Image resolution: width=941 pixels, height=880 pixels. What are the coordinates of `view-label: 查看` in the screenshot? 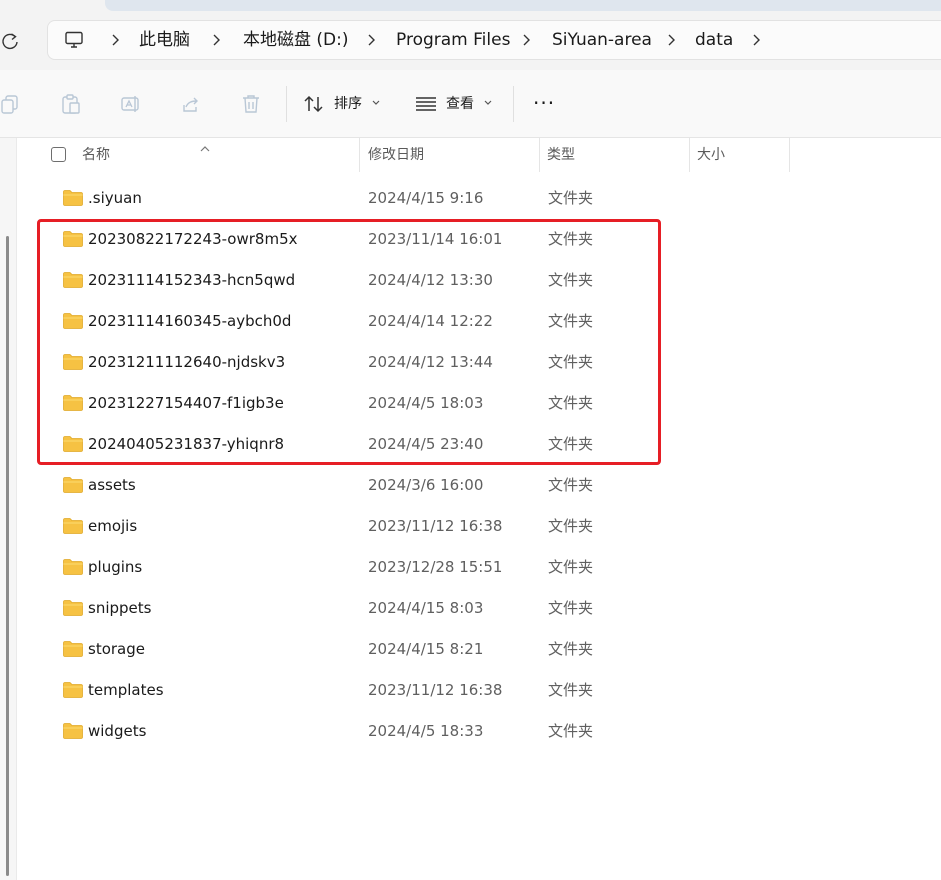 It's located at (460, 104).